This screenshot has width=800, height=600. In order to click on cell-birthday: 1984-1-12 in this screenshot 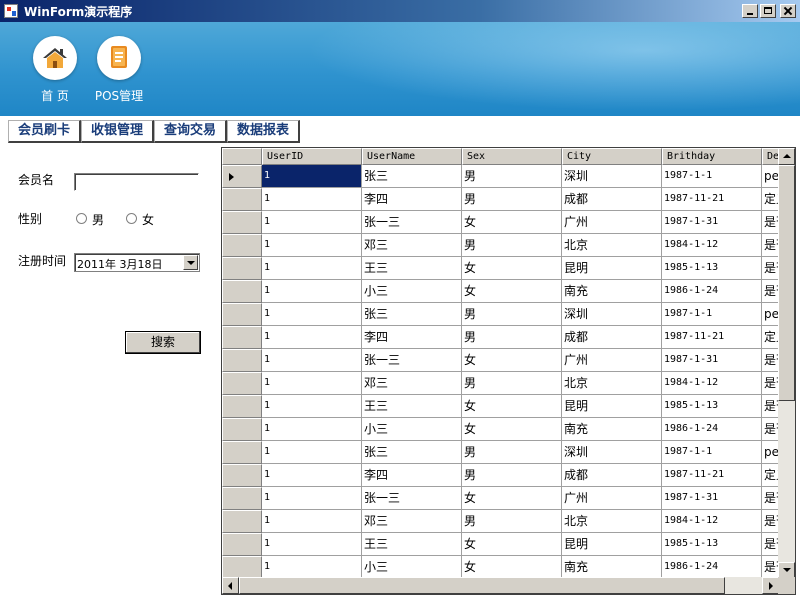, I will do `click(712, 383)`.